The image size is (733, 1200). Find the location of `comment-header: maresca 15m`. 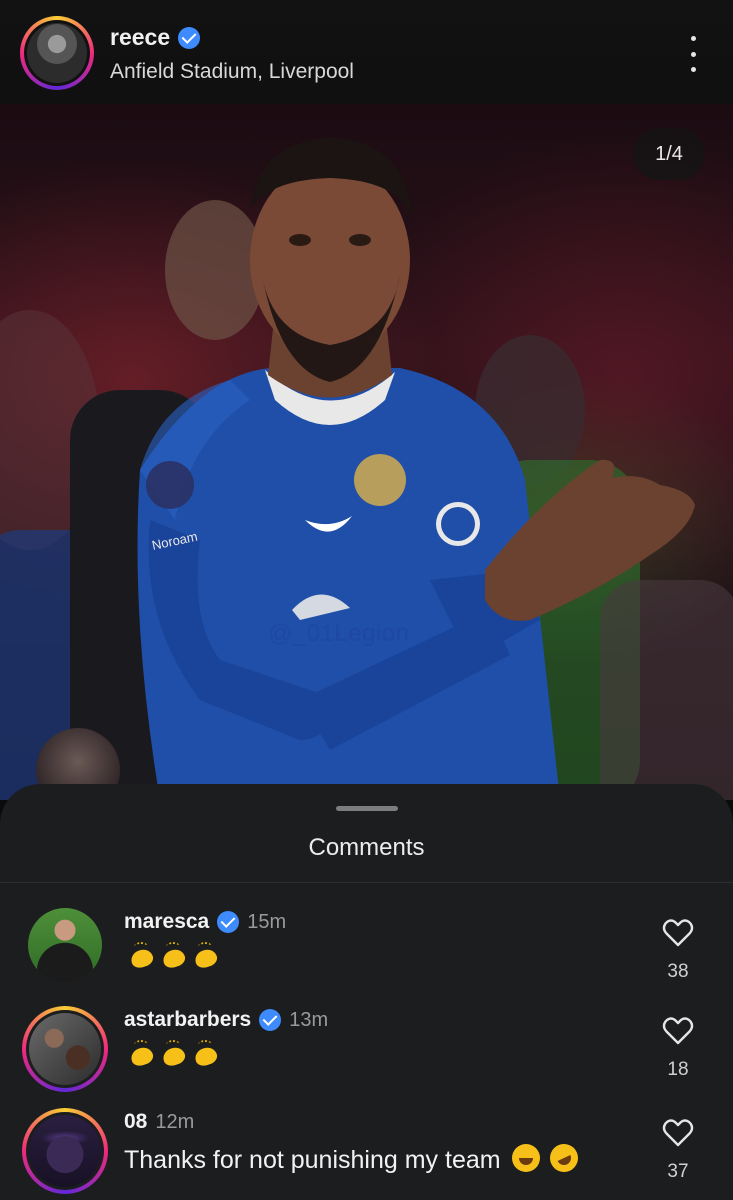

comment-header: maresca 15m is located at coordinates (205, 922).